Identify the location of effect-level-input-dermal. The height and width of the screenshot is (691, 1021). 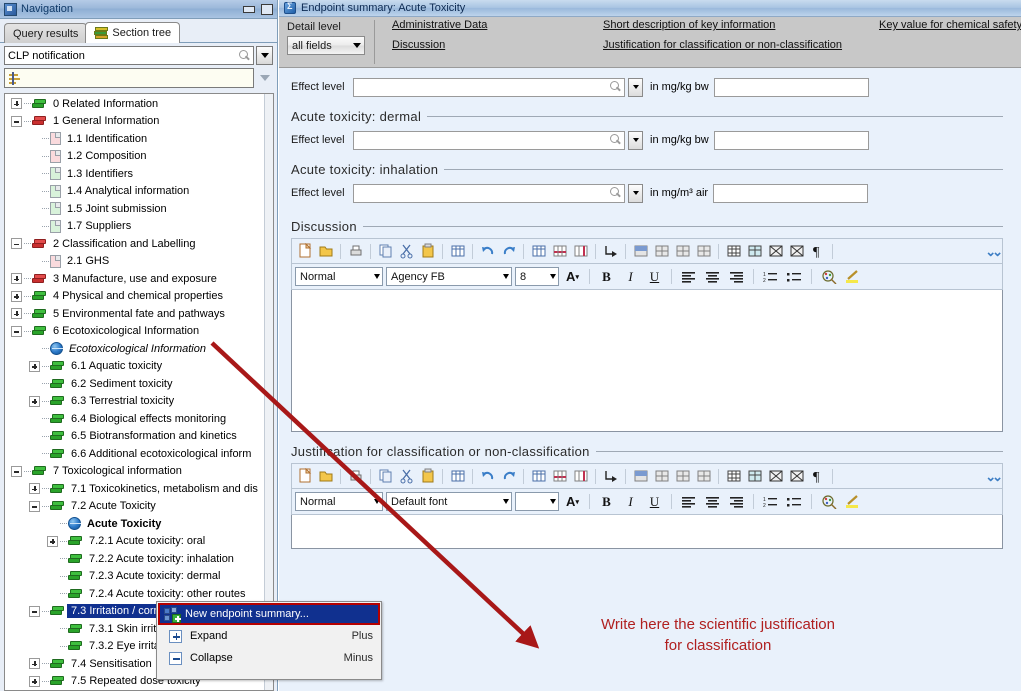
(489, 140).